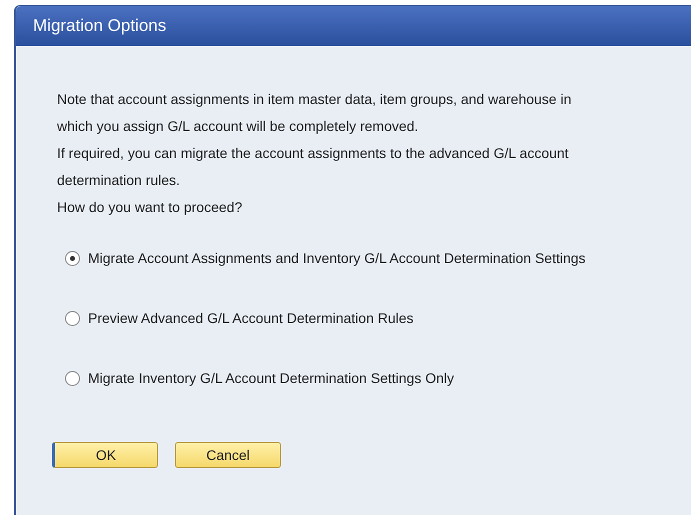 The height and width of the screenshot is (515, 691). I want to click on radio-option: Migrate Account Assignments and Inventory G/L Account Determination Settings, so click(378, 258).